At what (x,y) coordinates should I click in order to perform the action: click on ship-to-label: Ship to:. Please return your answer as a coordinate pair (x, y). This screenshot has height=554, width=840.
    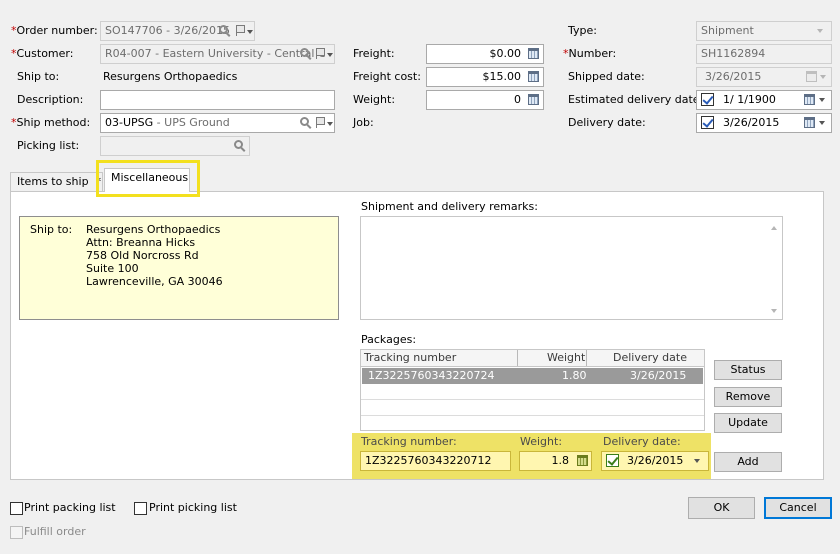
    Looking at the image, I should click on (38, 76).